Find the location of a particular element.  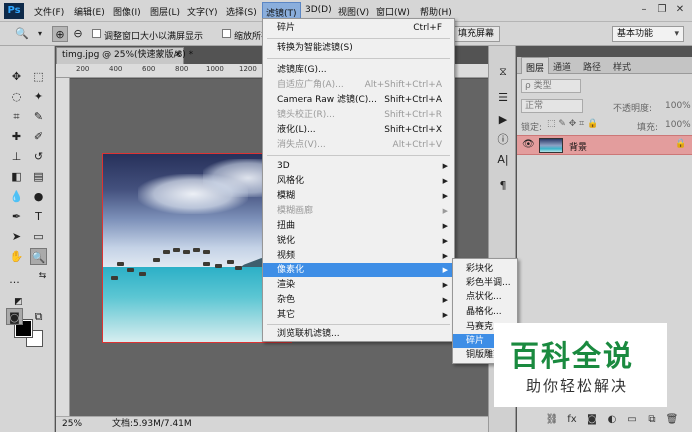

resize-windows-checkbox is located at coordinates (96, 33).